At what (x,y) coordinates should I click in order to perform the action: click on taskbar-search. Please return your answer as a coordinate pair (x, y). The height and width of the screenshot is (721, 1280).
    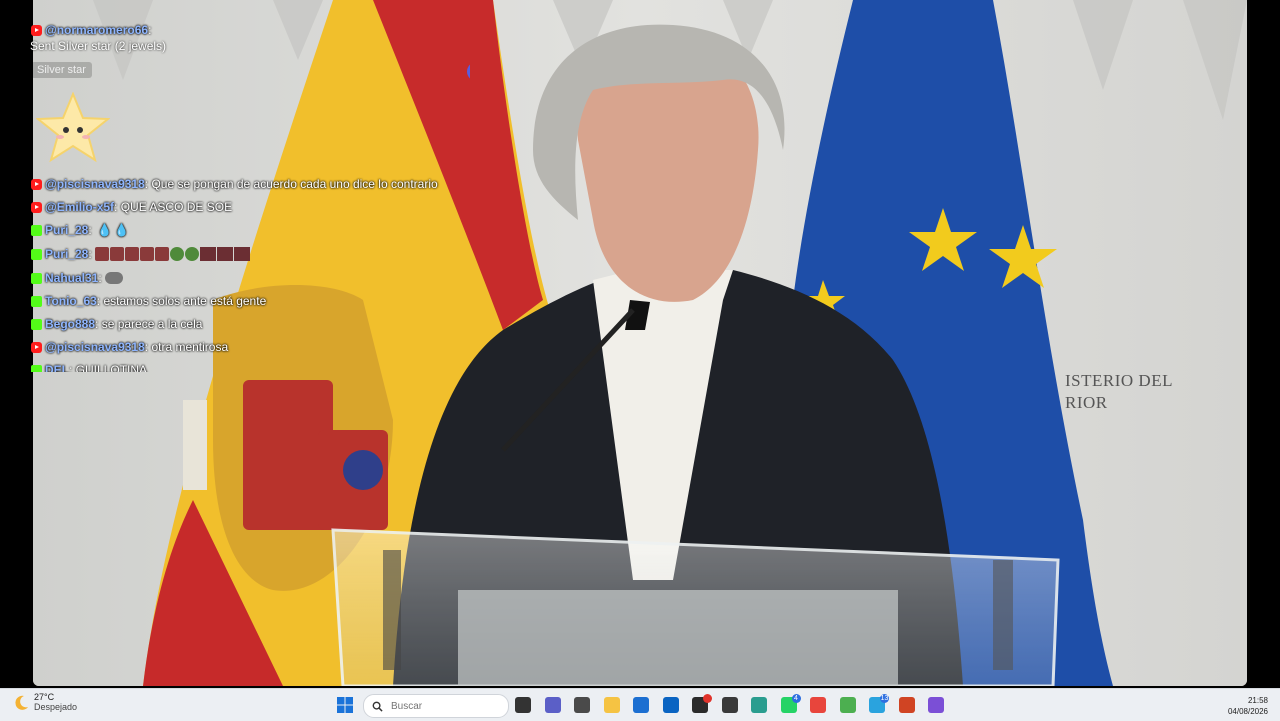
    Looking at the image, I should click on (436, 706).